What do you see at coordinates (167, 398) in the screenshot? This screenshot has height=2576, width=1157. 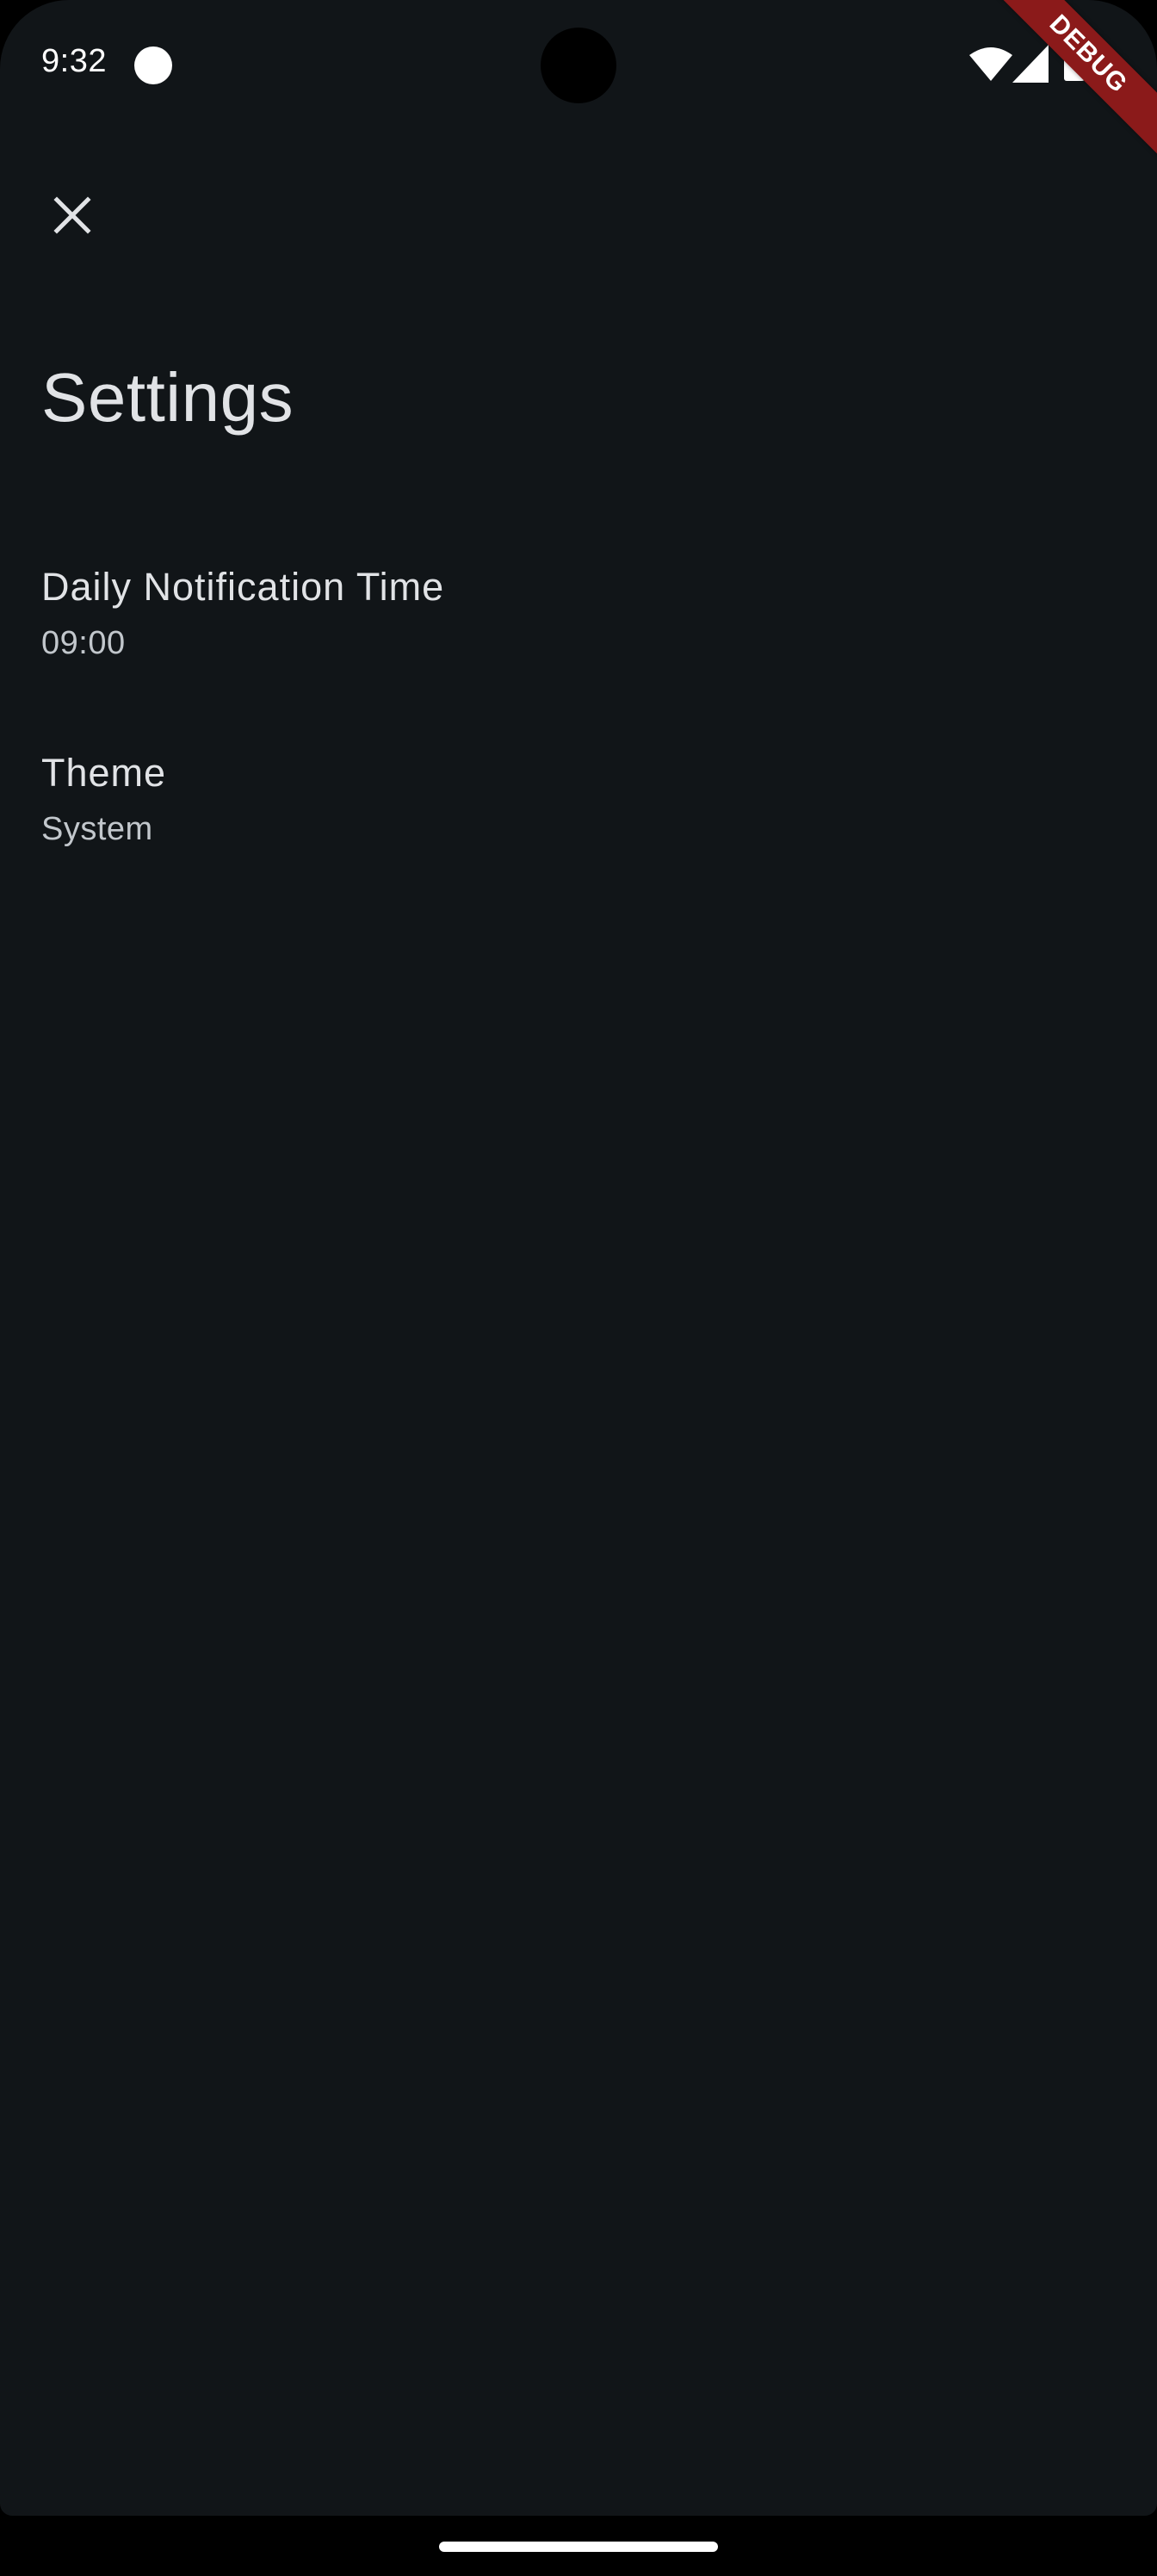 I see `page-title: Settings` at bounding box center [167, 398].